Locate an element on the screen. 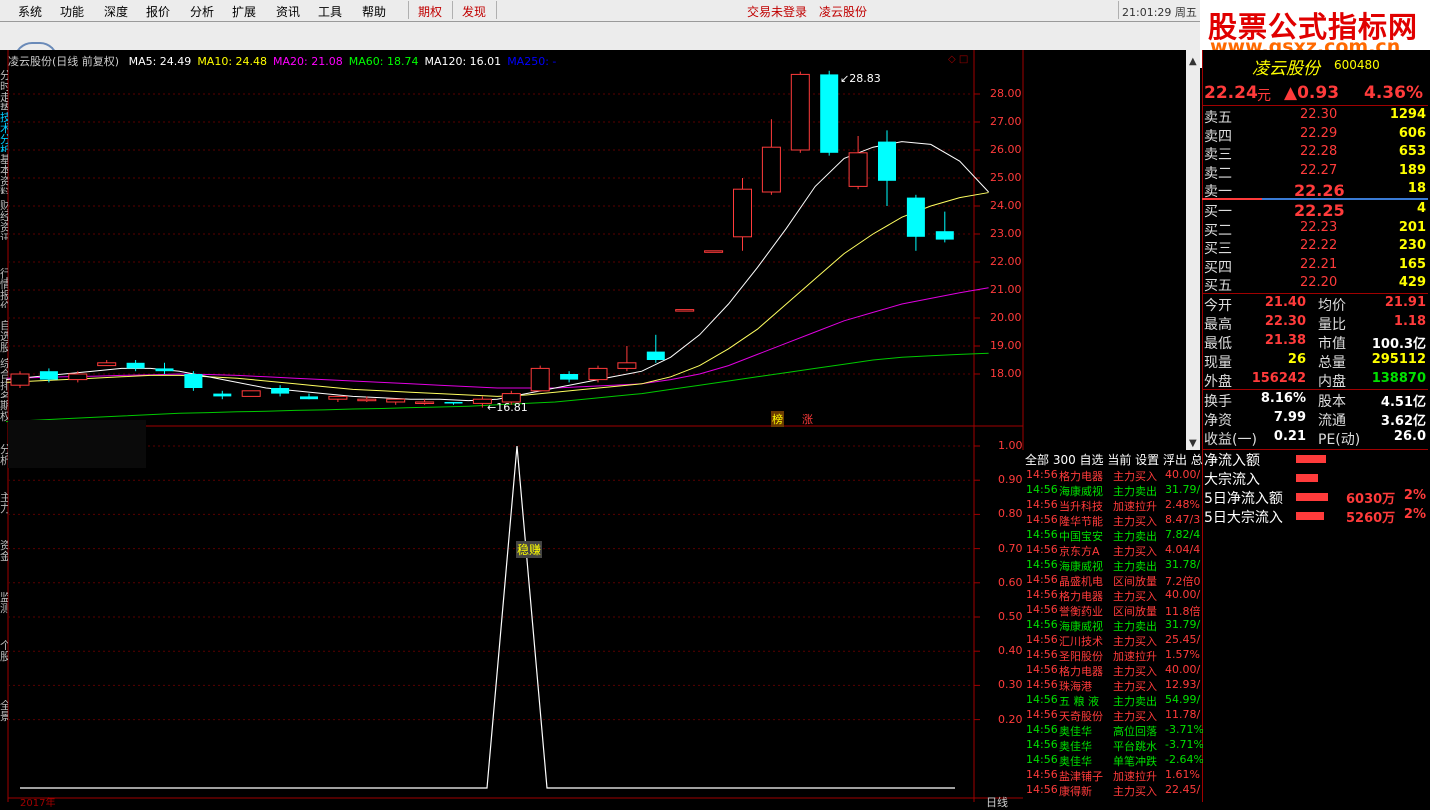  news-item: 14:56 五 粮 液 主力卖出 54.99/ is located at coordinates (1114, 700).